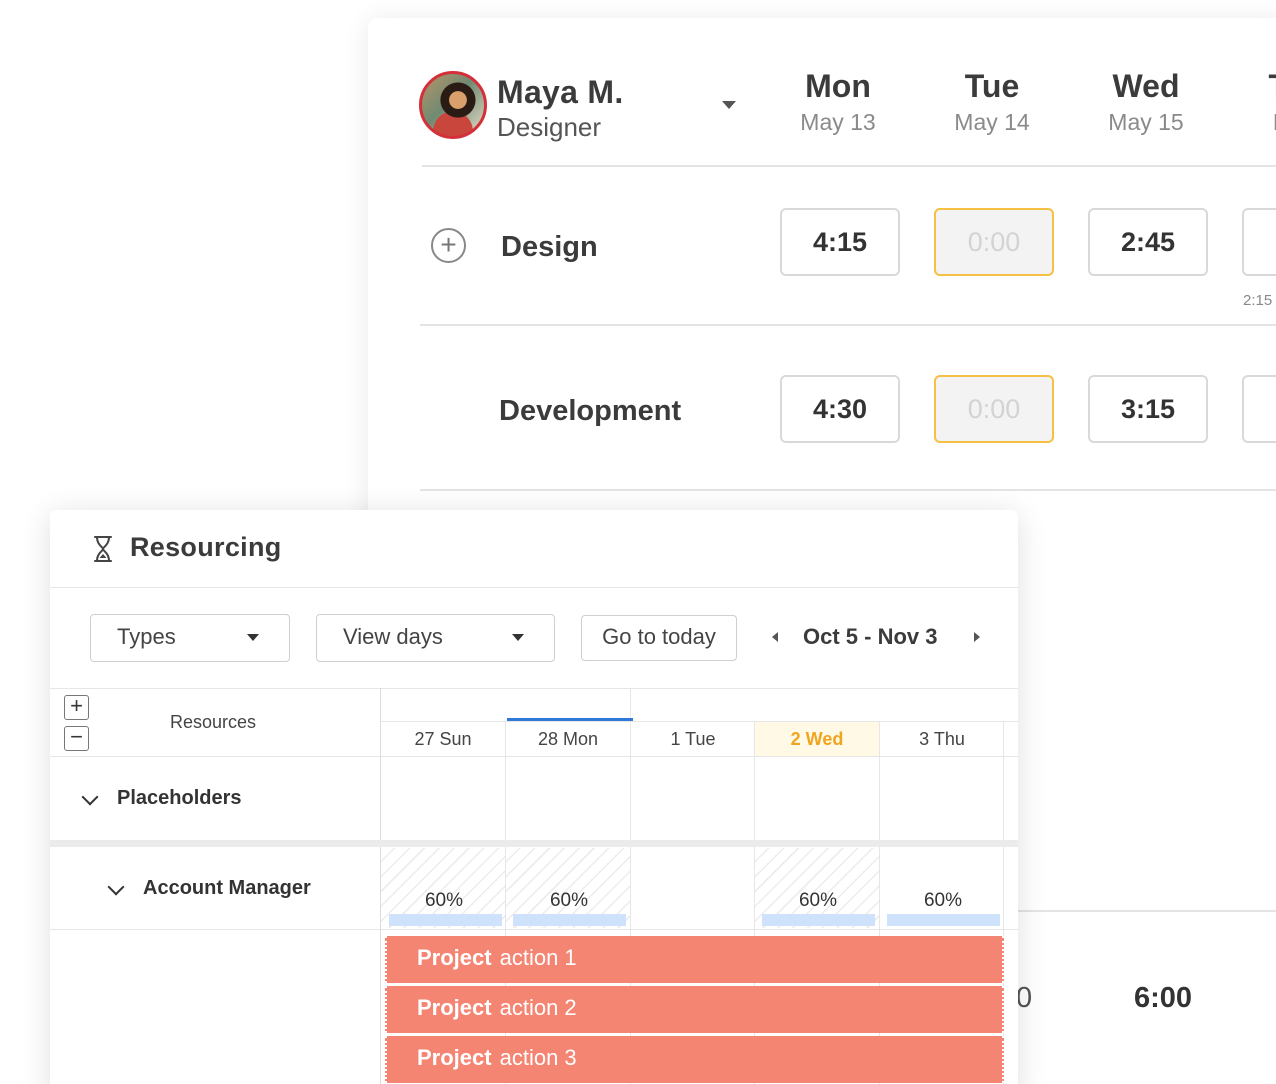 This screenshot has width=1276, height=1084. Describe the element at coordinates (775, 637) in the screenshot. I see `prev-range-icon` at that location.